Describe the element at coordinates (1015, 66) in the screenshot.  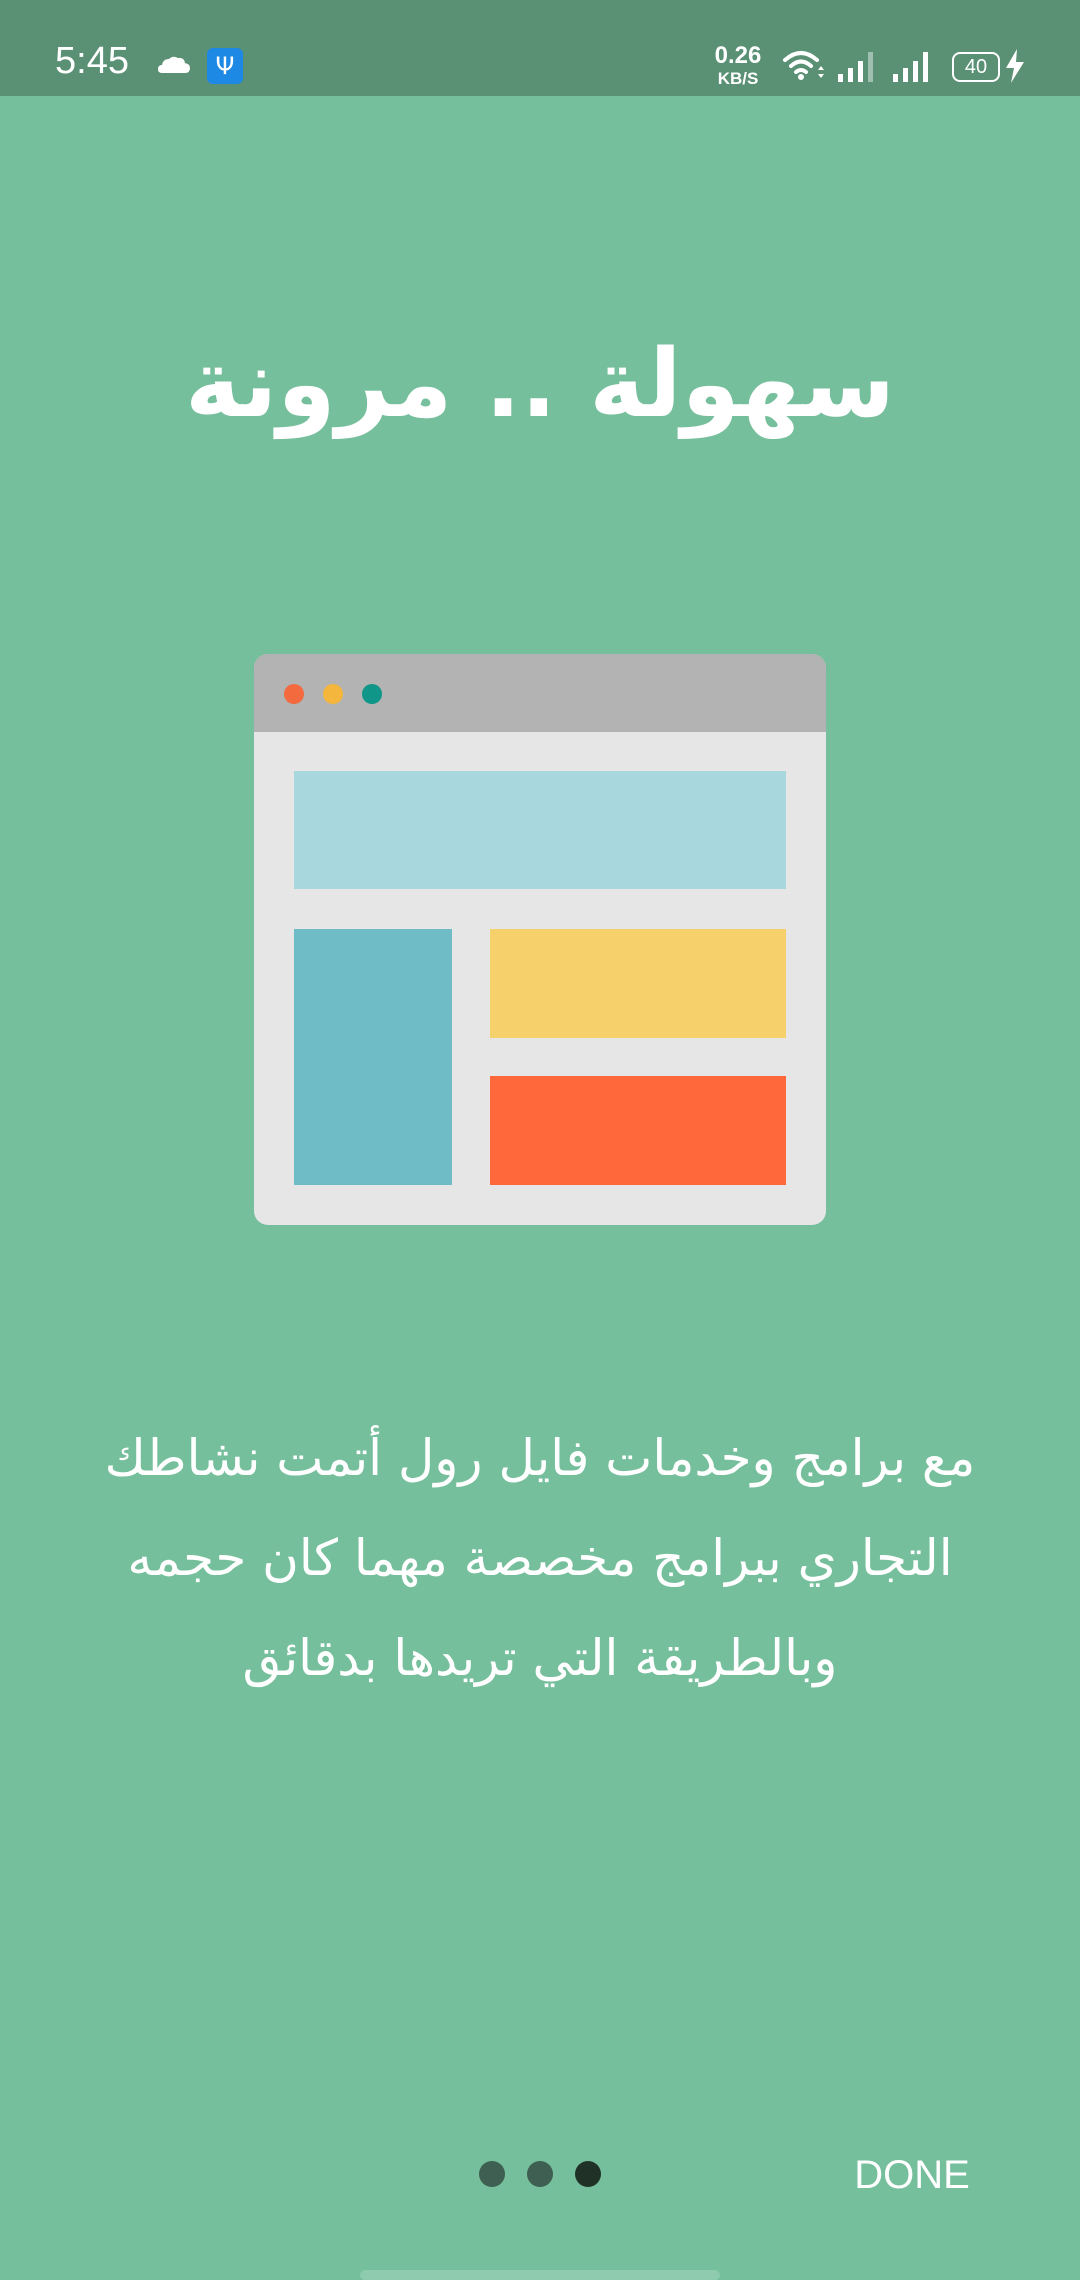
I see `charging-icon` at that location.